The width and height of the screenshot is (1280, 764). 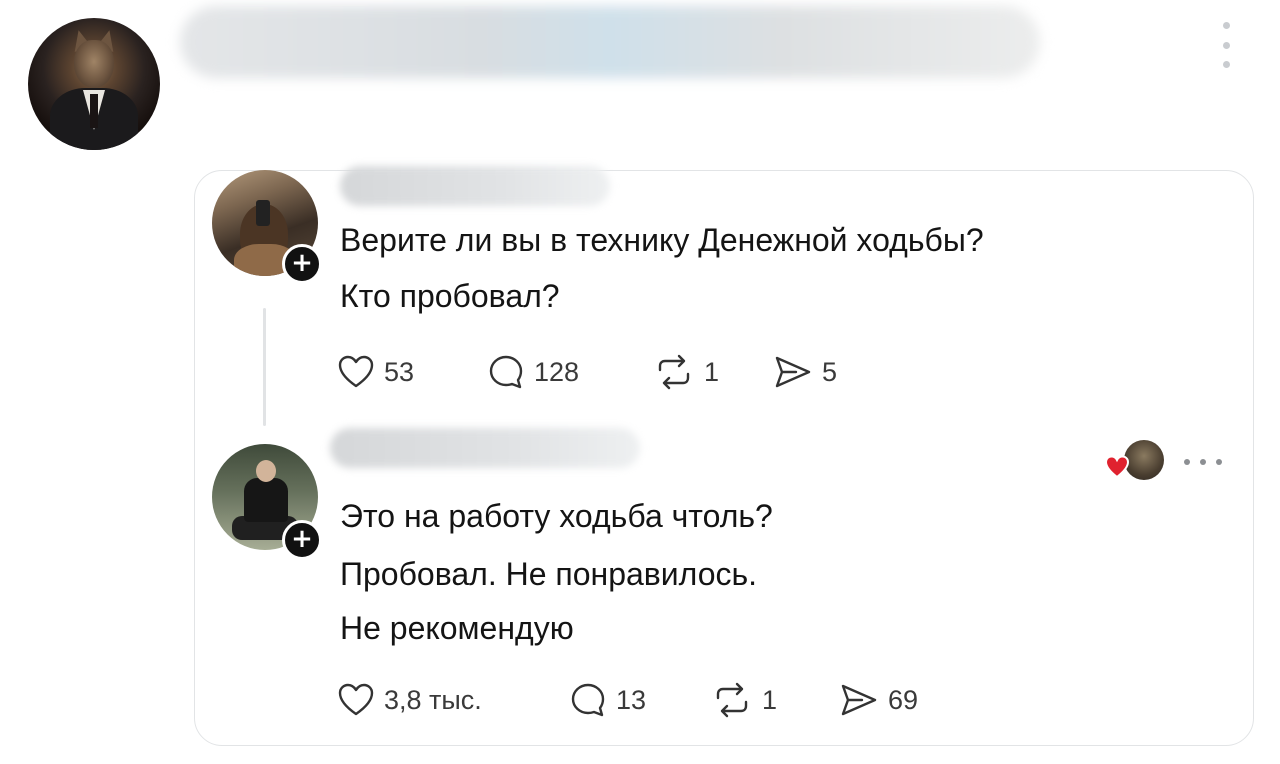 I want to click on share-button: 69, so click(x=879, y=700).